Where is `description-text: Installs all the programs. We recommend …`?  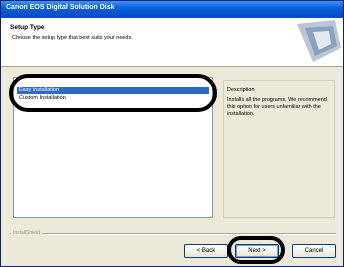 description-text: Installs all the programs. We recommend … is located at coordinates (277, 107).